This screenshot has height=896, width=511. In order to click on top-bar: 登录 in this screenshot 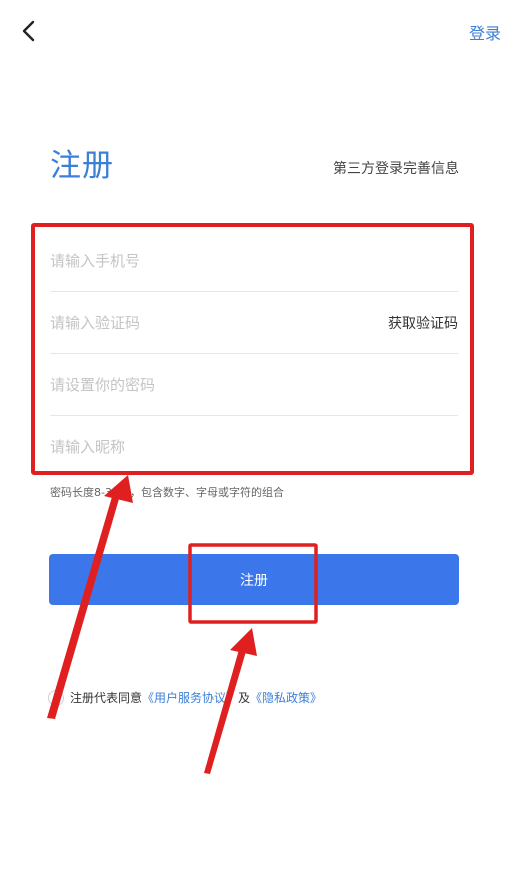, I will do `click(255, 31)`.